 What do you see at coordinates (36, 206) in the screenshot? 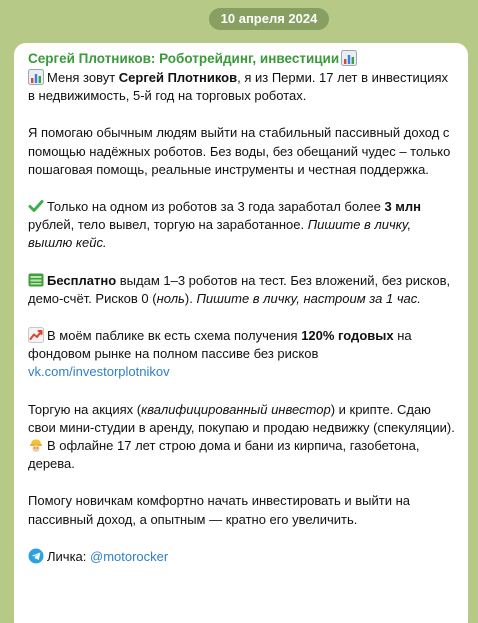
I see `check-mark-icon` at bounding box center [36, 206].